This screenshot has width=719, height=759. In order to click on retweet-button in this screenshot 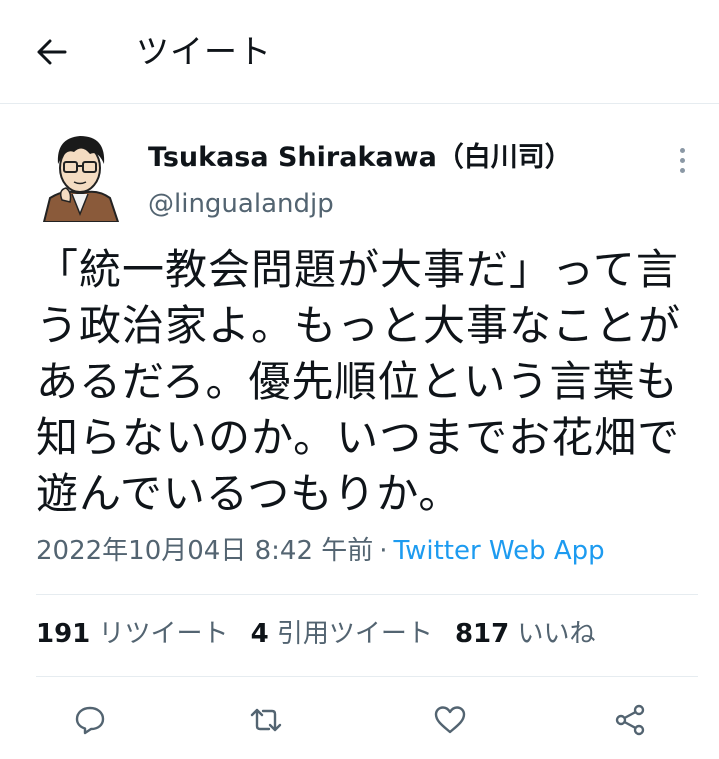, I will do `click(266, 720)`.